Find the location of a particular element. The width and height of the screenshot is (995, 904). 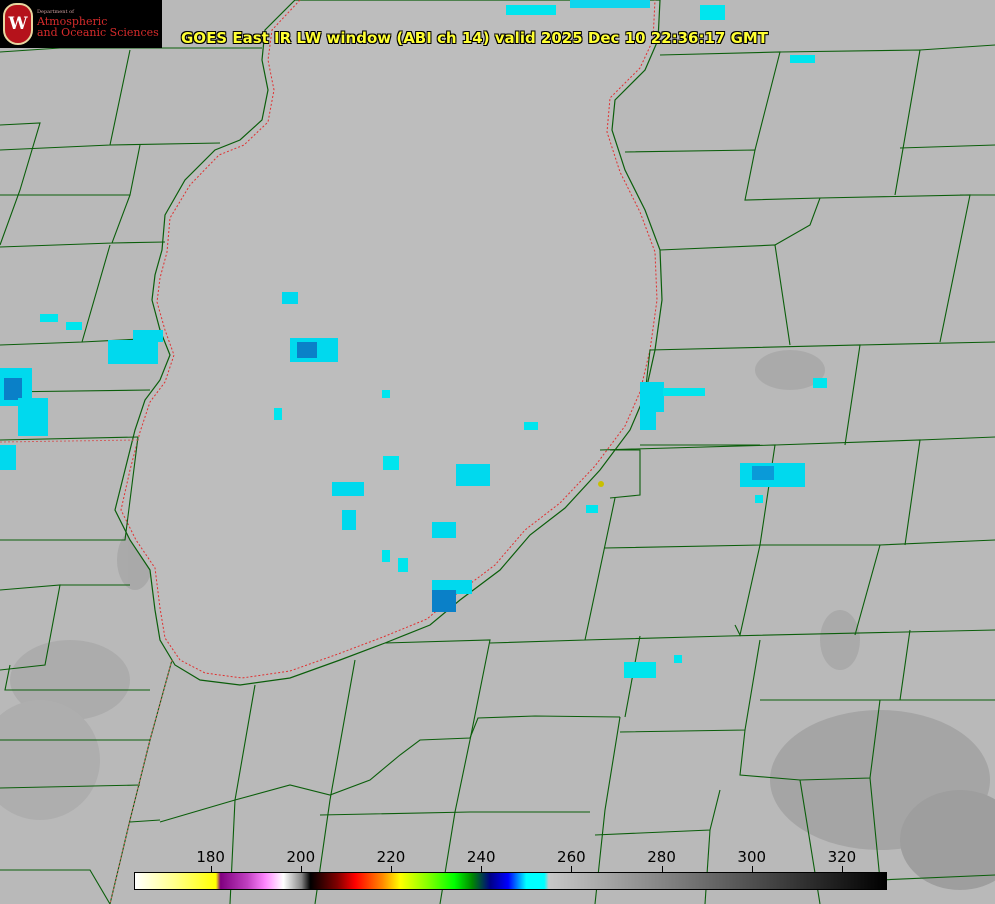

colorbar-tick-label: 320 is located at coordinates (842, 857).